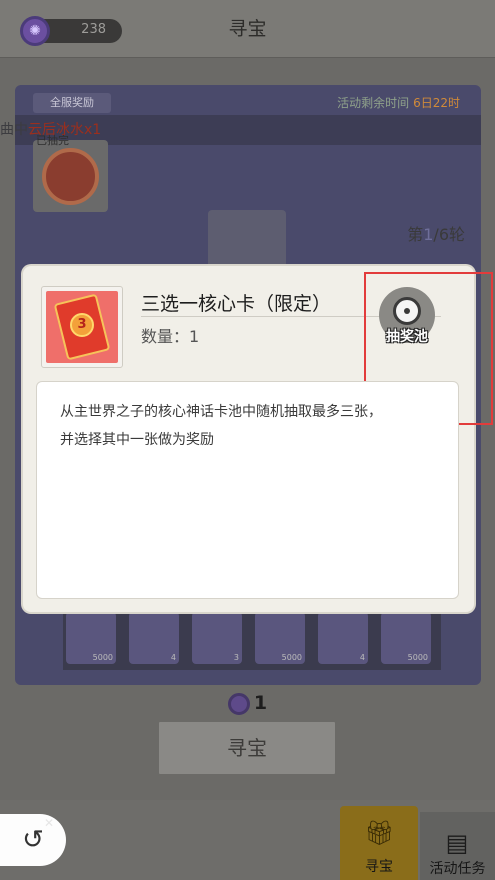 The height and width of the screenshot is (880, 495). What do you see at coordinates (14, 130) in the screenshot?
I see `ticker-prefix: 曲中` at bounding box center [14, 130].